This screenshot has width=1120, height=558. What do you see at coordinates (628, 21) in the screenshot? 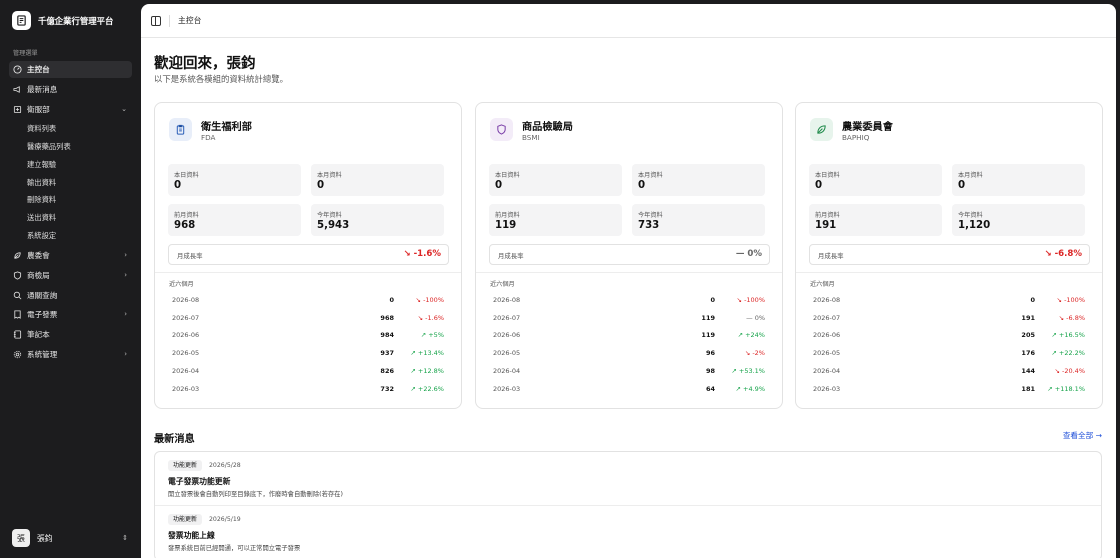
I see `topbar: 主控台` at bounding box center [628, 21].